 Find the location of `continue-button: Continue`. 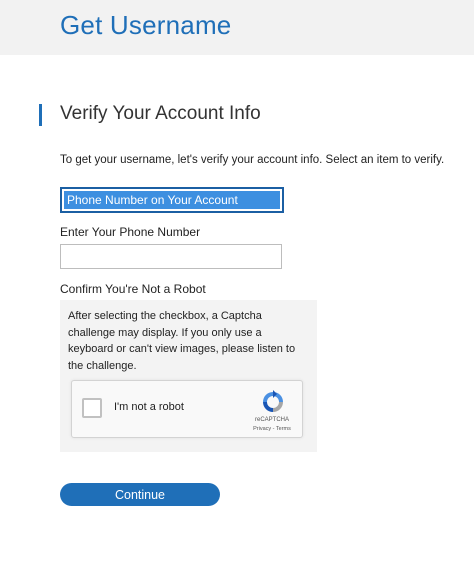

continue-button: Continue is located at coordinates (140, 494).